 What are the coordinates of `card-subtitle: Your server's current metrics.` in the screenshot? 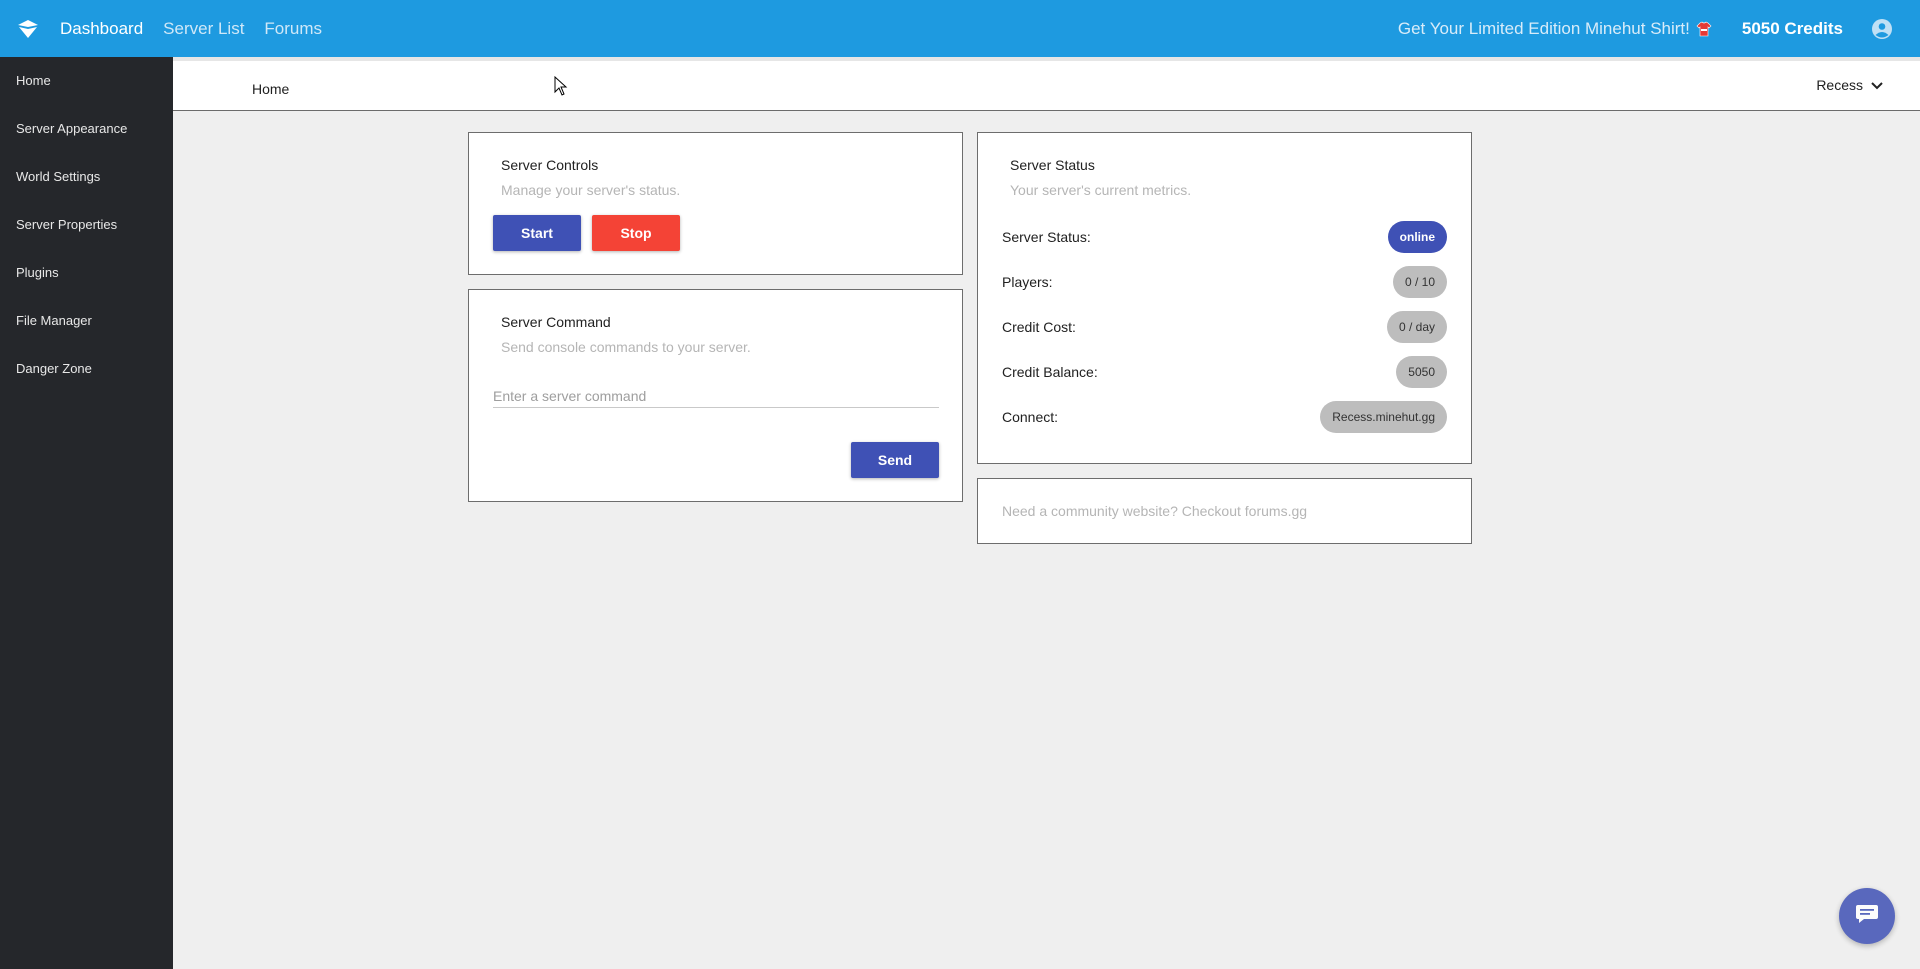 It's located at (1101, 190).